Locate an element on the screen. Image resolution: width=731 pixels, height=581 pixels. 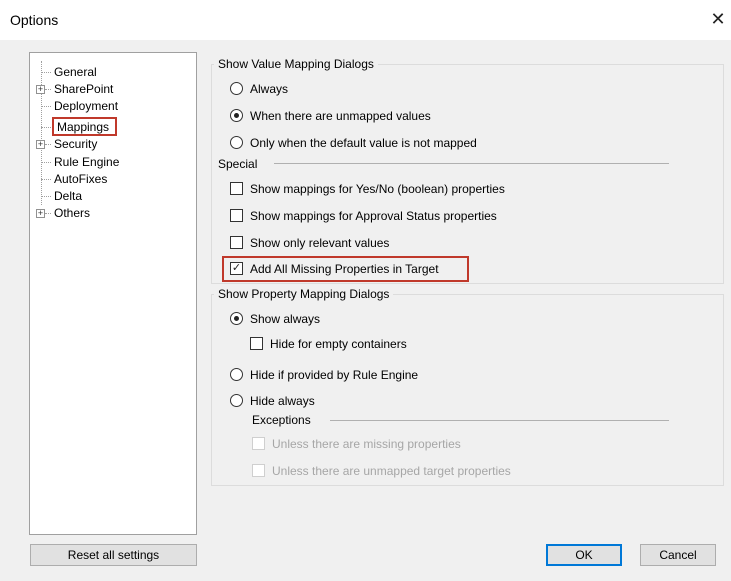
exceptions-title: Exceptions is located at coordinates (281, 420).